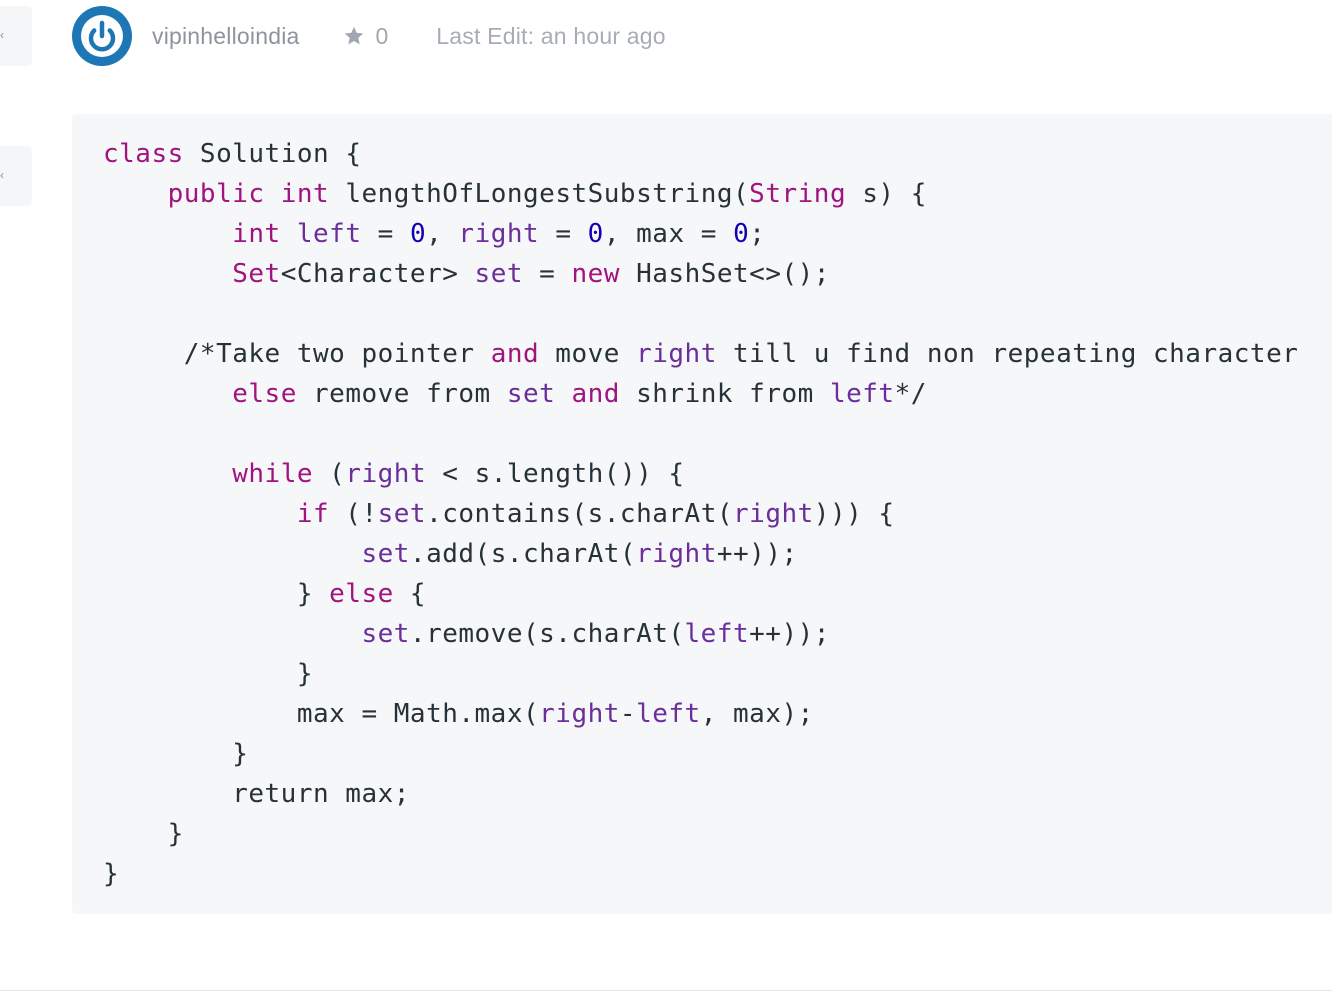  Describe the element at coordinates (458, 714) in the screenshot. I see `code-line: max = Math.max(right-left, max);` at that location.